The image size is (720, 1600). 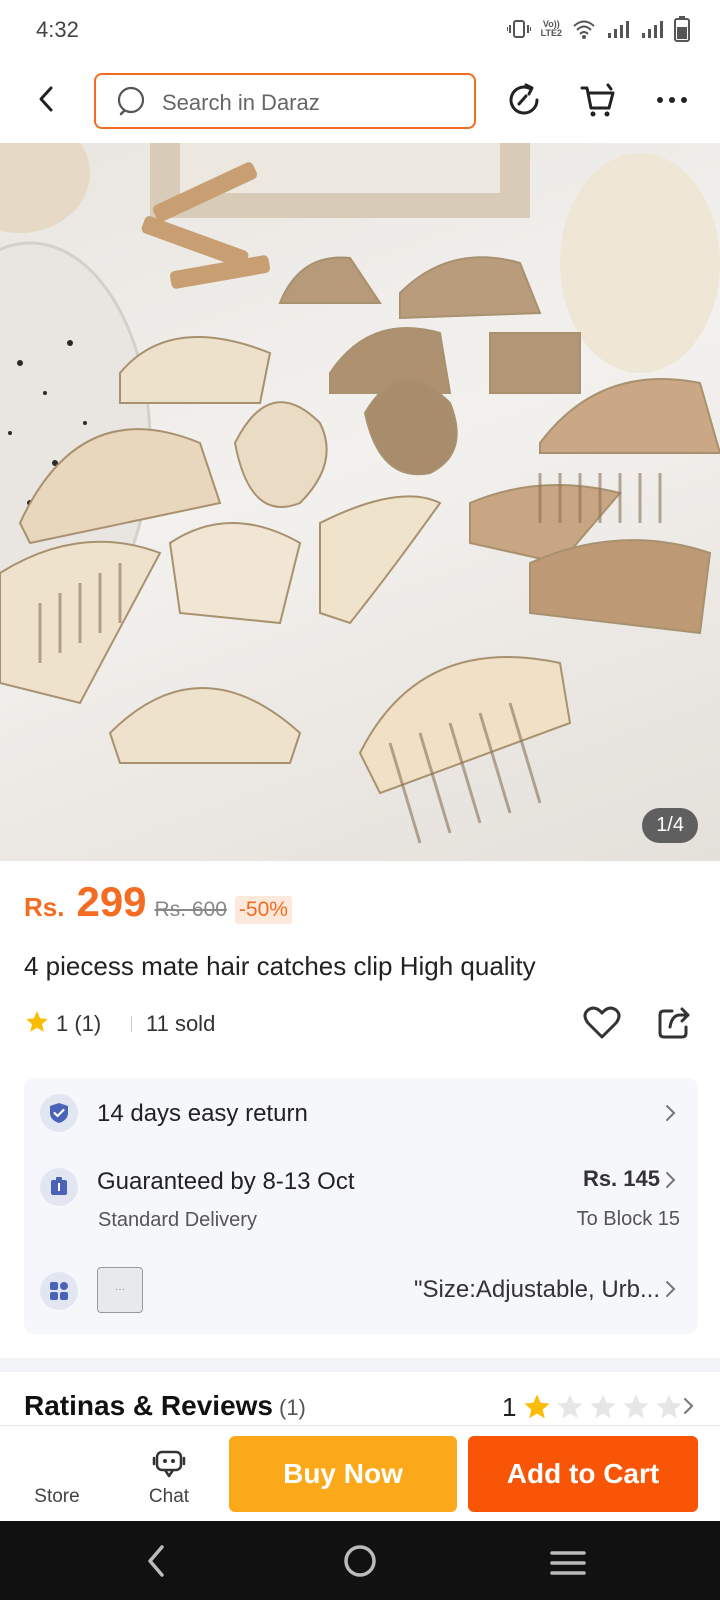 What do you see at coordinates (181, 1023) in the screenshot?
I see `sold-count: 11 sold` at bounding box center [181, 1023].